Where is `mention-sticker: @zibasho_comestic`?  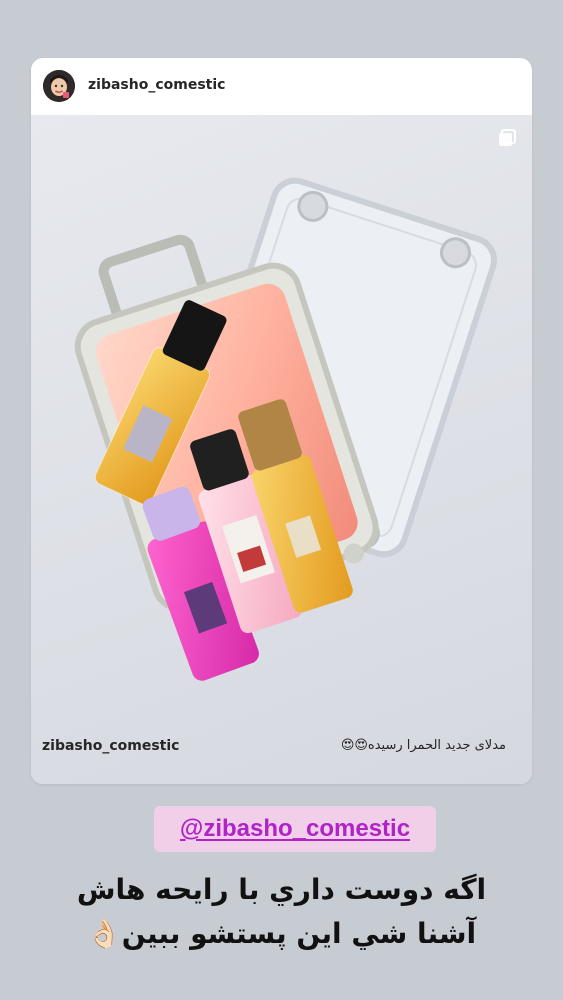
mention-sticker: @zibasho_comestic is located at coordinates (295, 829).